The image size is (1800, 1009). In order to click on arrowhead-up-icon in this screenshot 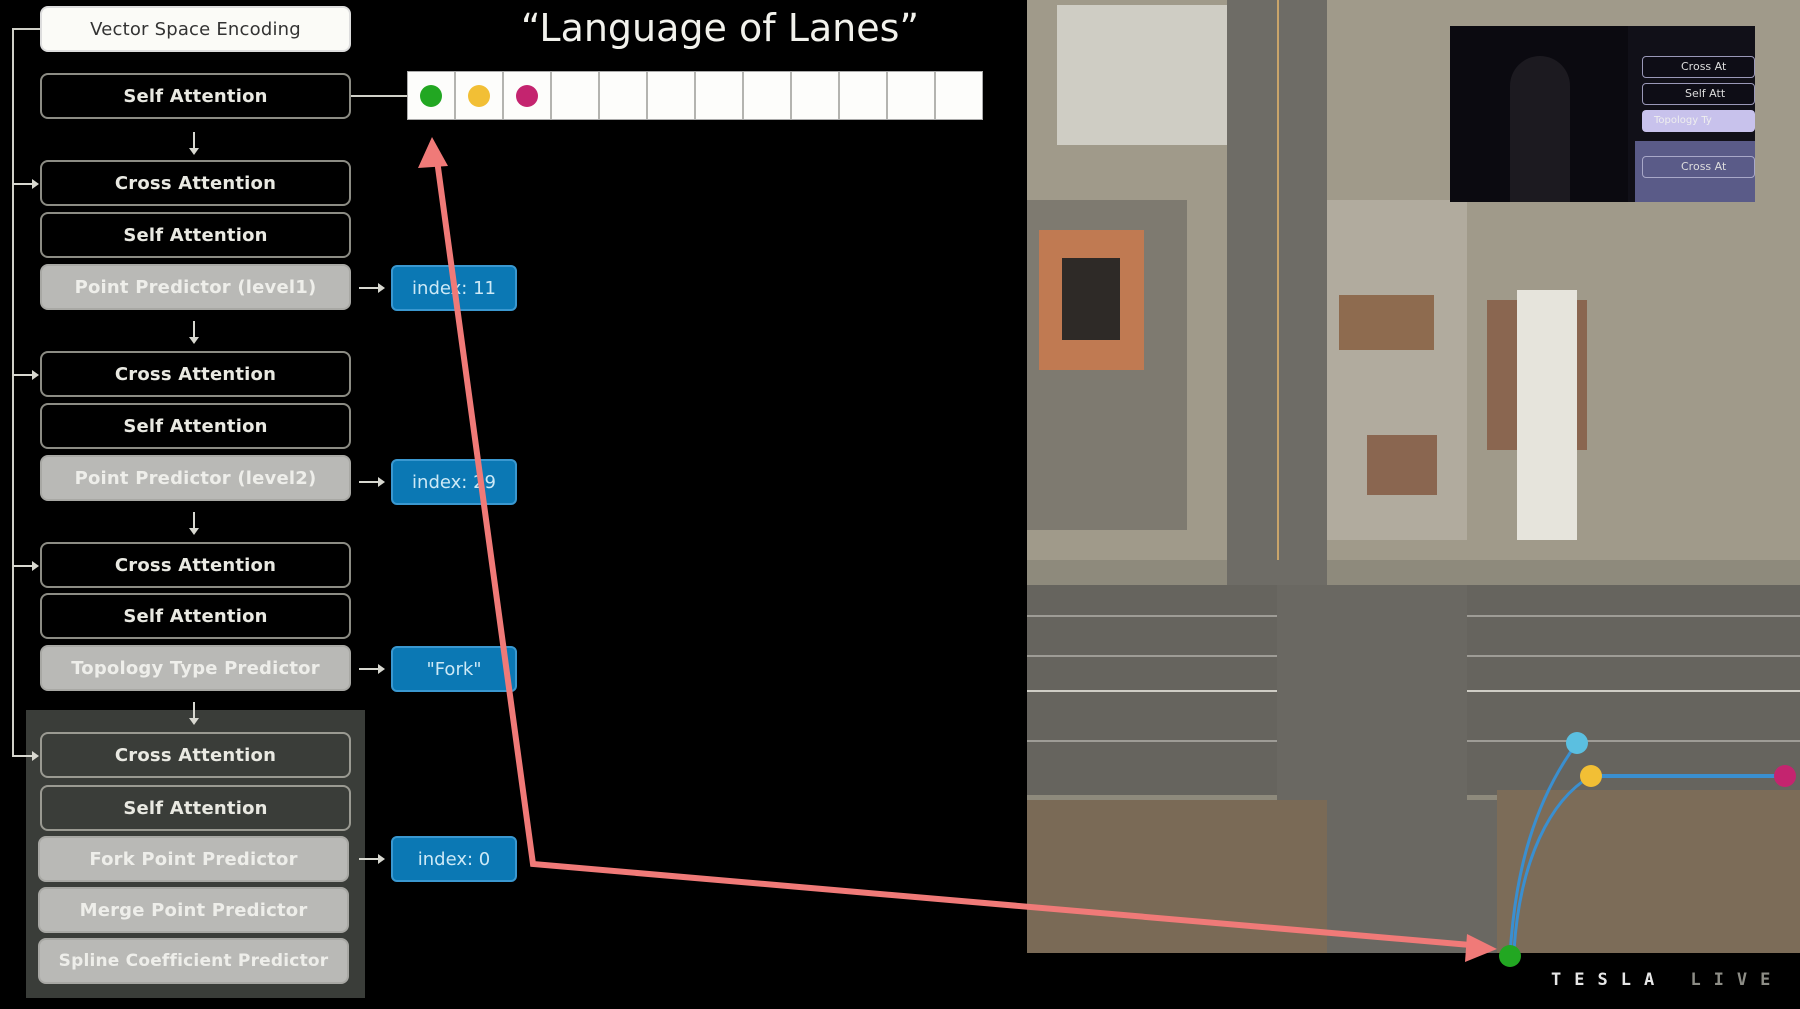, I will do `click(433, 152)`.